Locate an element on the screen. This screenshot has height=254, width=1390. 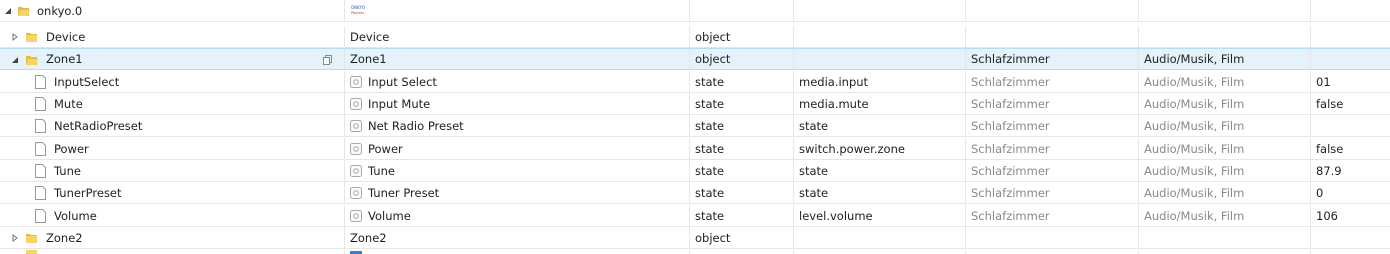
object-value: 87.9 is located at coordinates (1329, 171).